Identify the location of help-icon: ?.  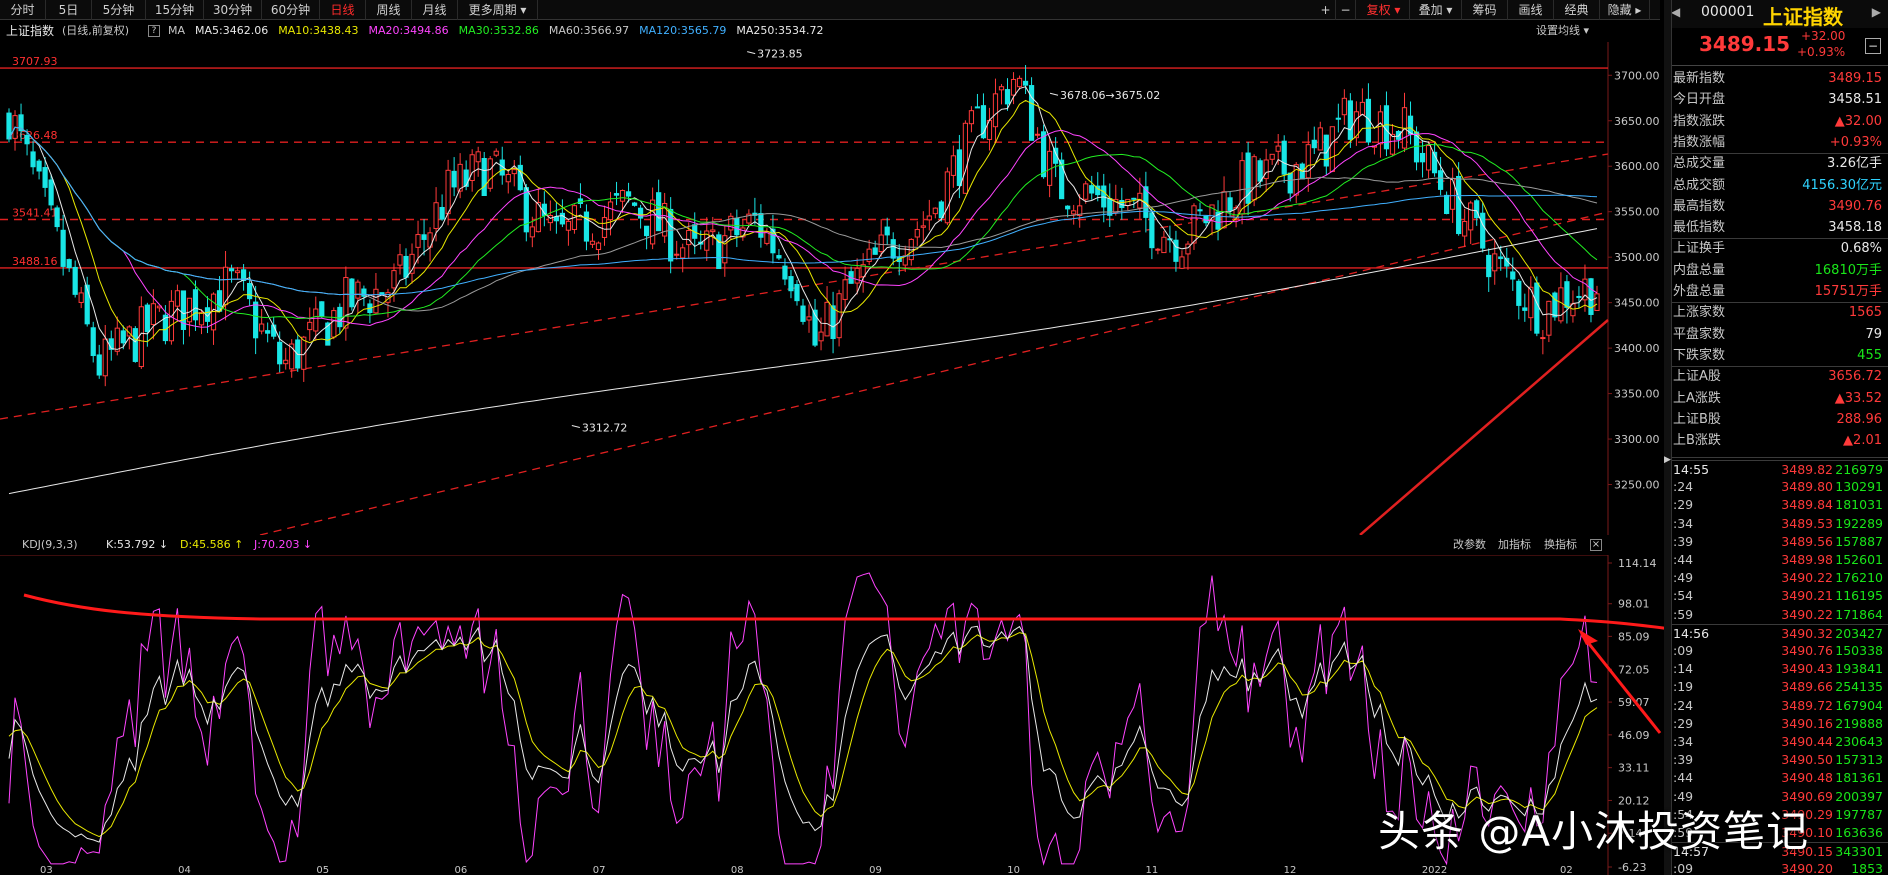
(154, 31).